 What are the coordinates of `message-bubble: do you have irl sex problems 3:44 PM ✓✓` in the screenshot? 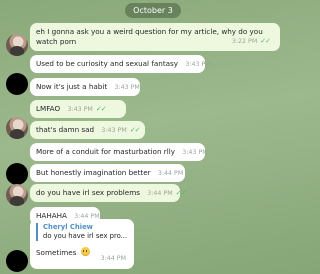 It's located at (108, 193).